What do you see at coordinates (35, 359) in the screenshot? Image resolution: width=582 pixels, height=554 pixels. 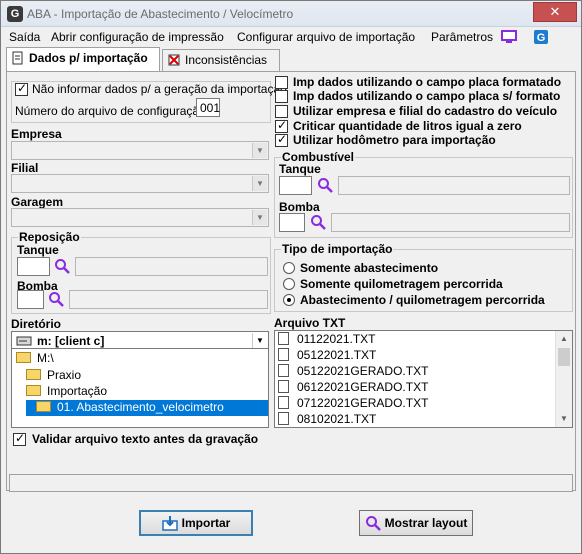 I see `folder-item: M:\` at bounding box center [35, 359].